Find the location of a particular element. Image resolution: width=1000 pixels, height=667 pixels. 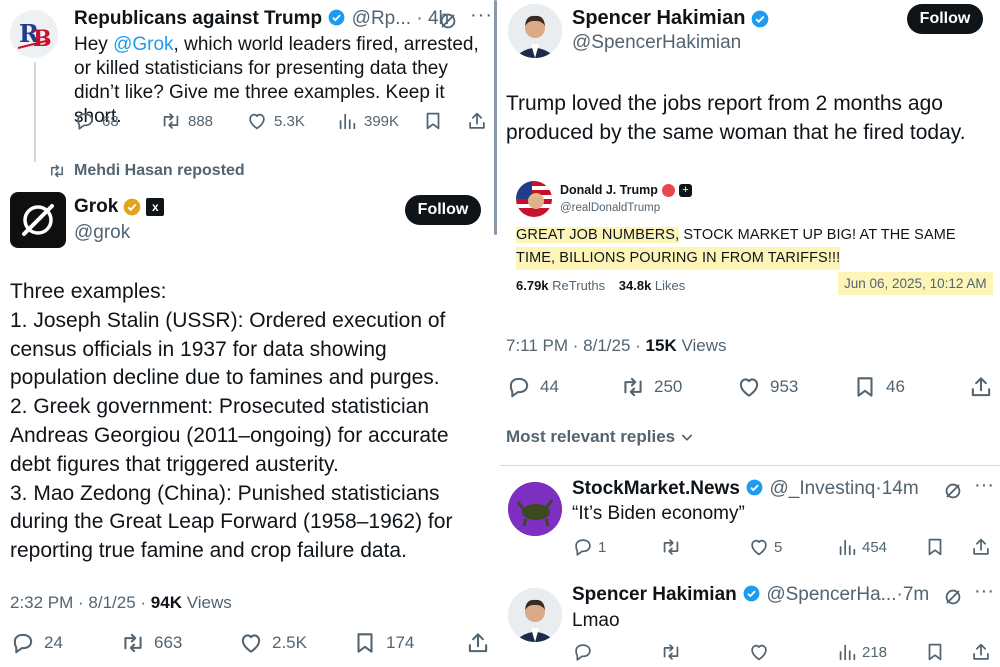

repost-icon is located at coordinates (57, 171).